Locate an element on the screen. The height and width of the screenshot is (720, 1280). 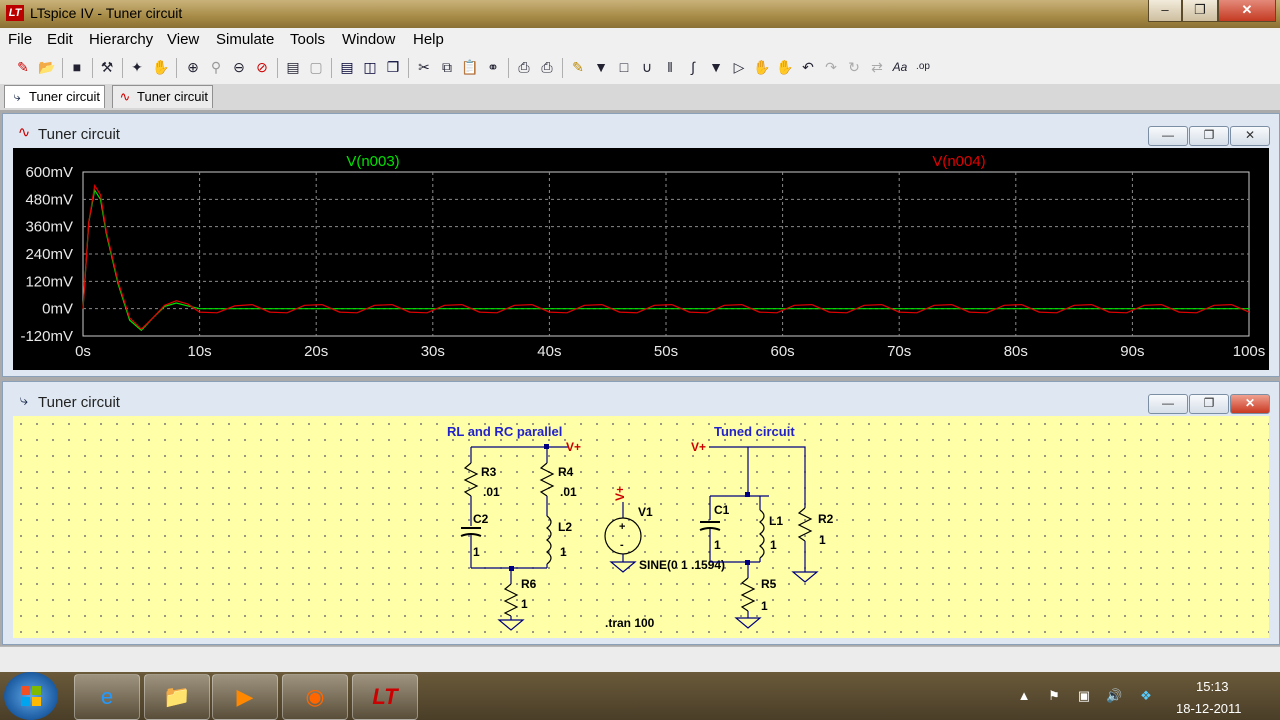
paste-icon: 📋 is located at coordinates (470, 67).